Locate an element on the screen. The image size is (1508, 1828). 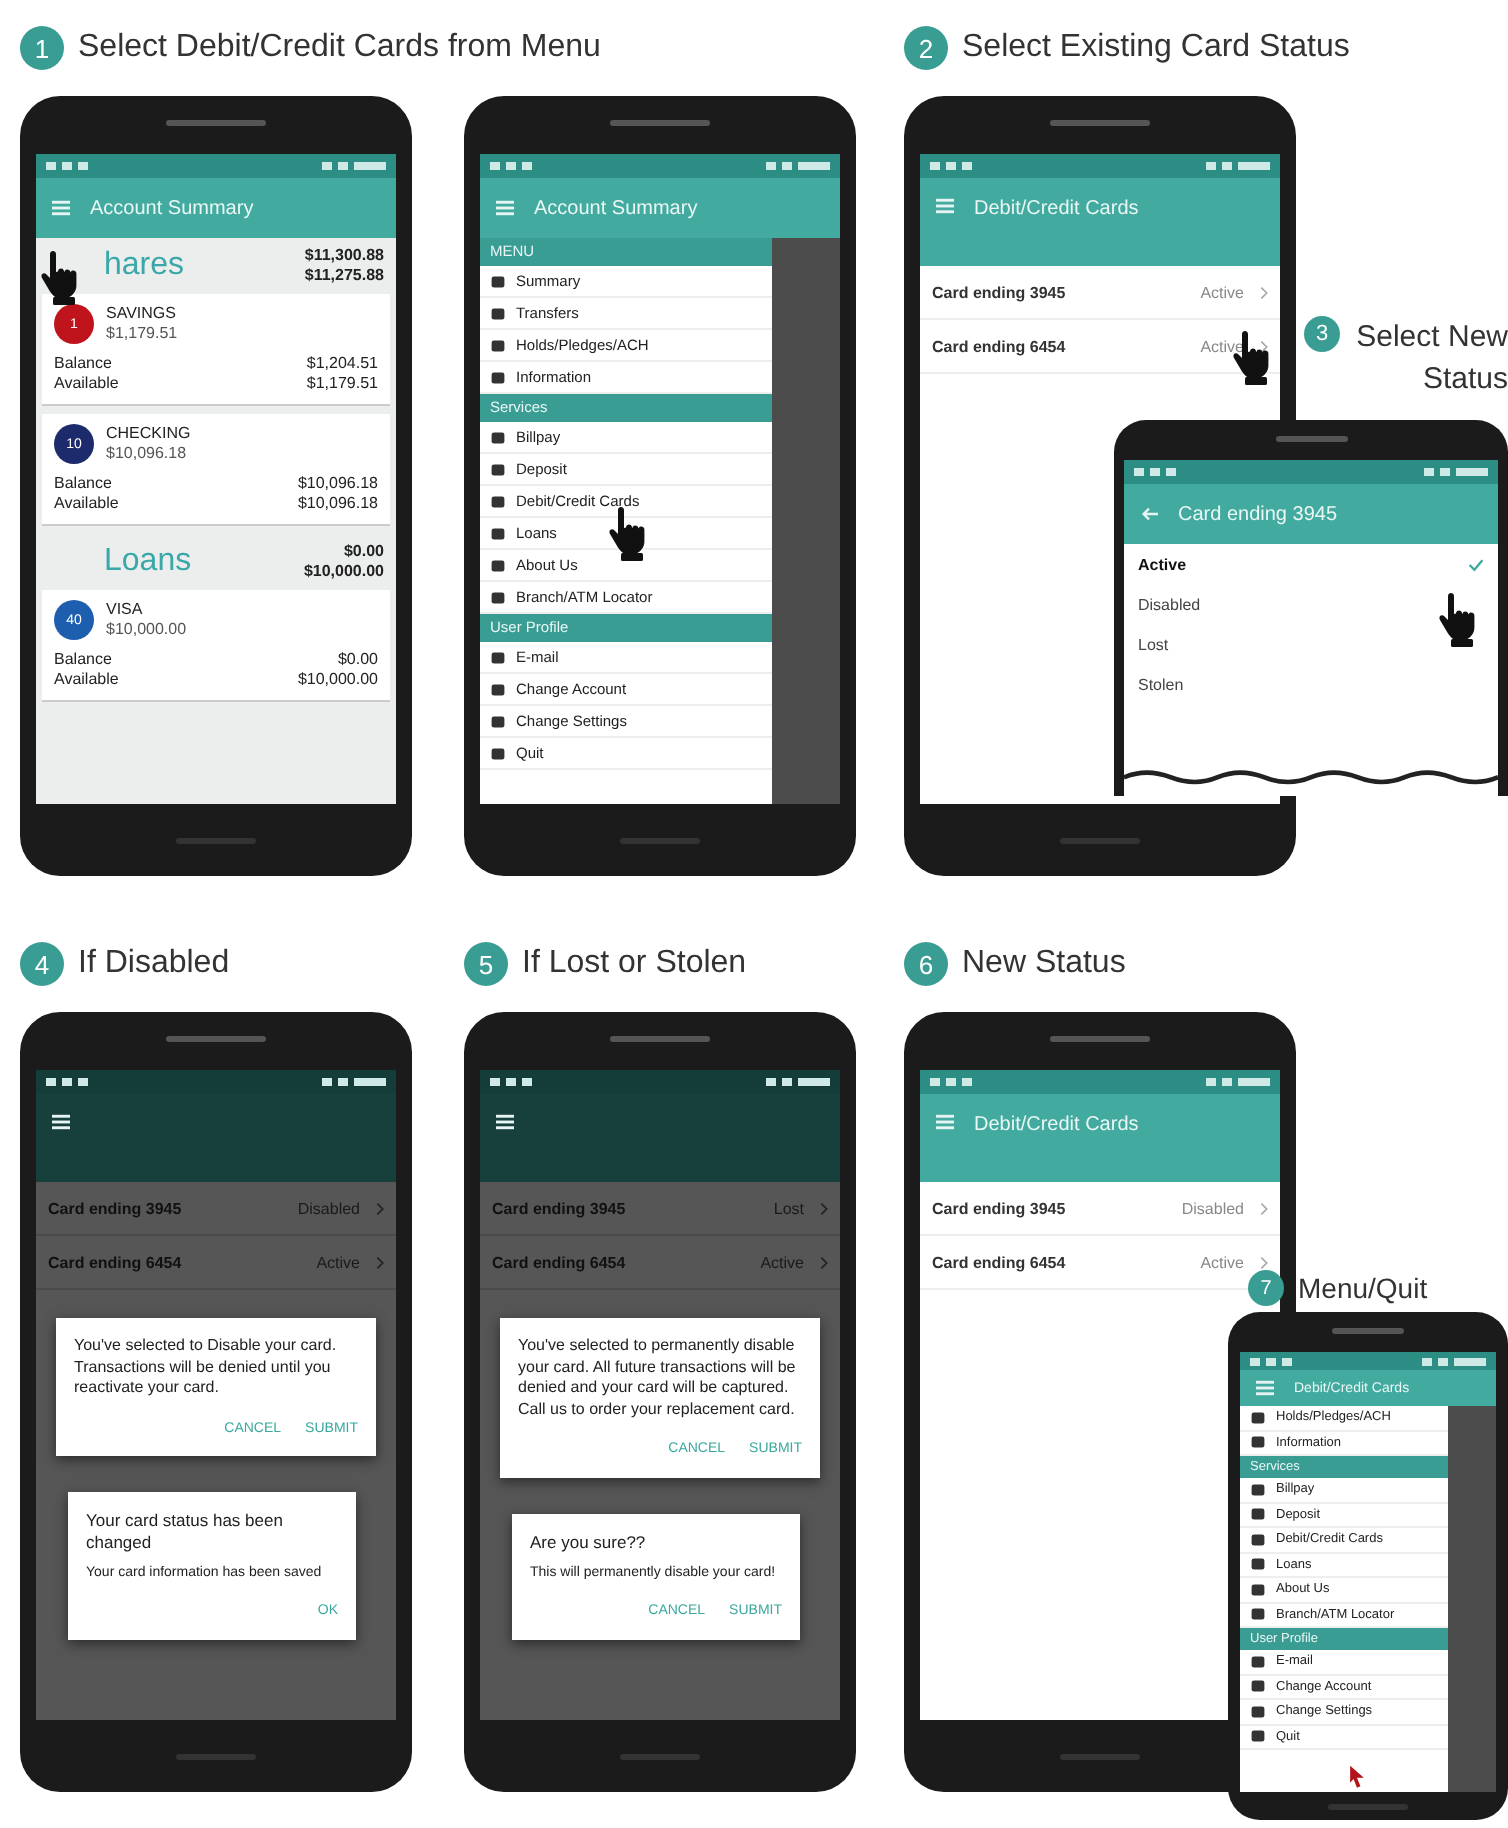
line-value: $0.00 is located at coordinates (357, 660).